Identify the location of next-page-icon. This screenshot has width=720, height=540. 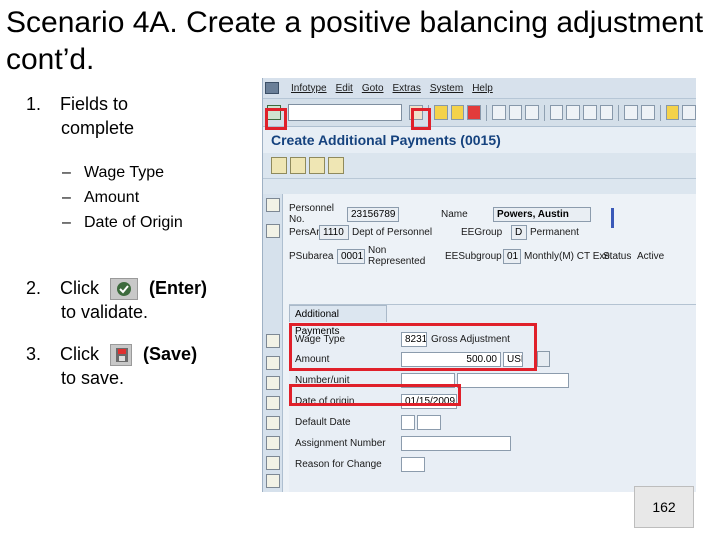
(590, 112).